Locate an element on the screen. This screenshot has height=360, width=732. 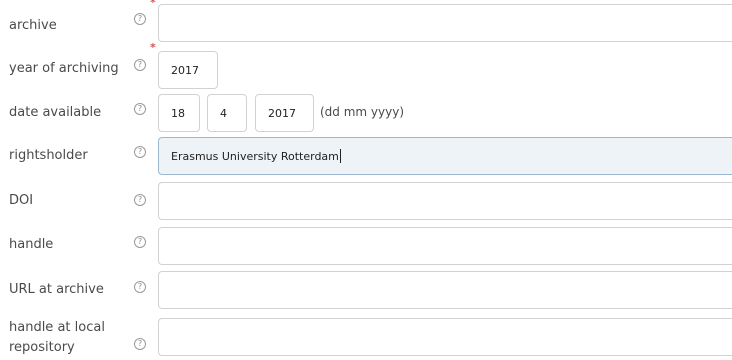
label-archive: archive is located at coordinates (33, 25).